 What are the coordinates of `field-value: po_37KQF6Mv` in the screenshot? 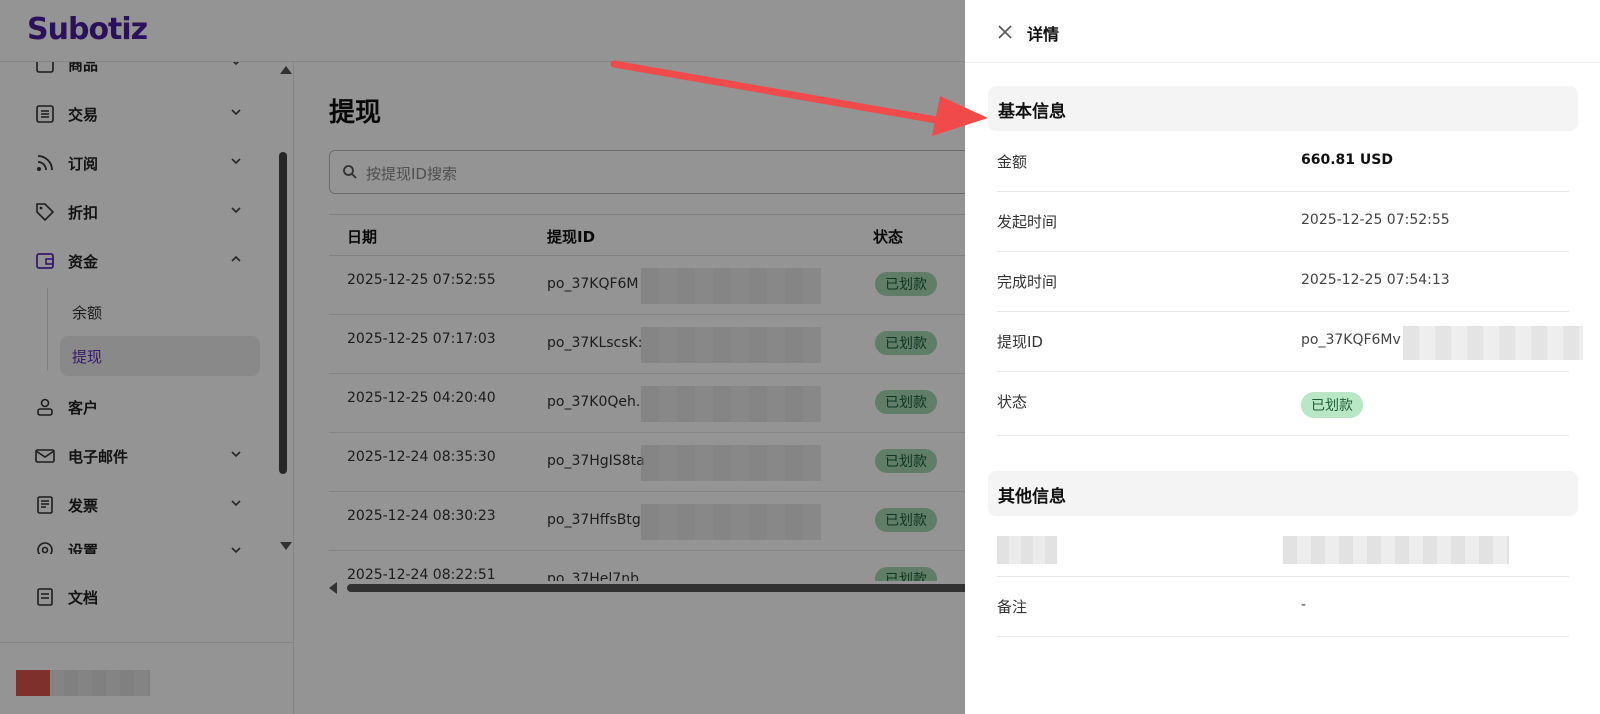 It's located at (1351, 340).